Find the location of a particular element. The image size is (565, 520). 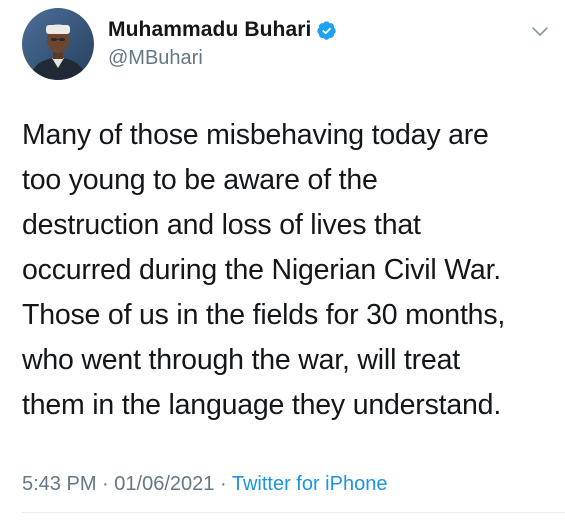

chevron-down-icon is located at coordinates (540, 31).